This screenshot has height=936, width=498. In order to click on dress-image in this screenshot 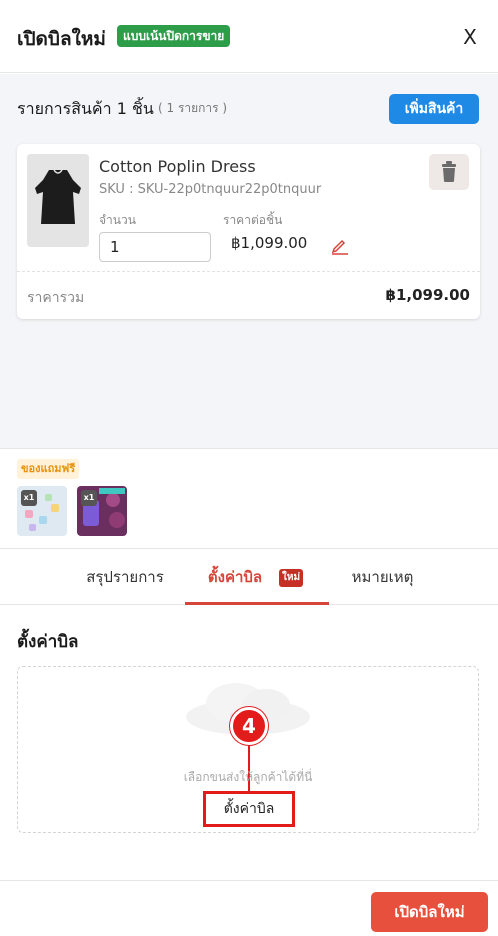, I will do `click(58, 200)`.